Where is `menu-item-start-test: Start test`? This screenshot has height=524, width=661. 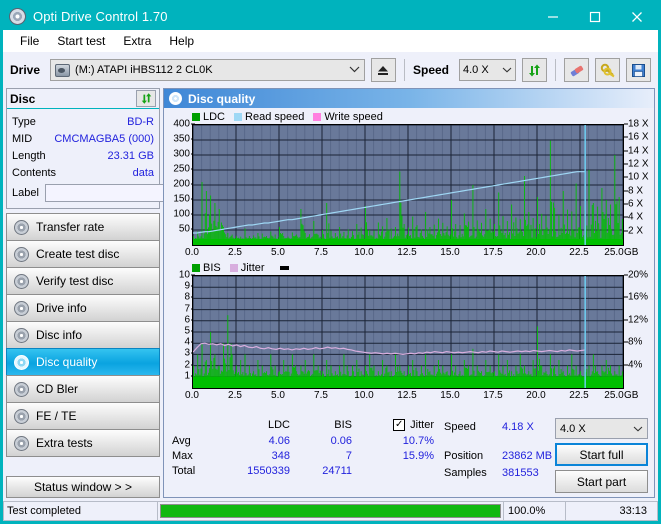 menu-item-start-test: Start test is located at coordinates (81, 41).